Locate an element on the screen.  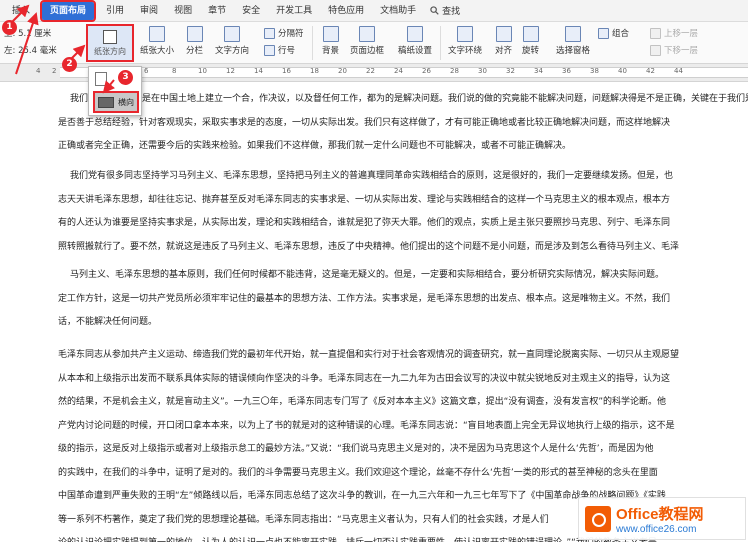
landscape-option: 横向 is located at coordinates (116, 102).